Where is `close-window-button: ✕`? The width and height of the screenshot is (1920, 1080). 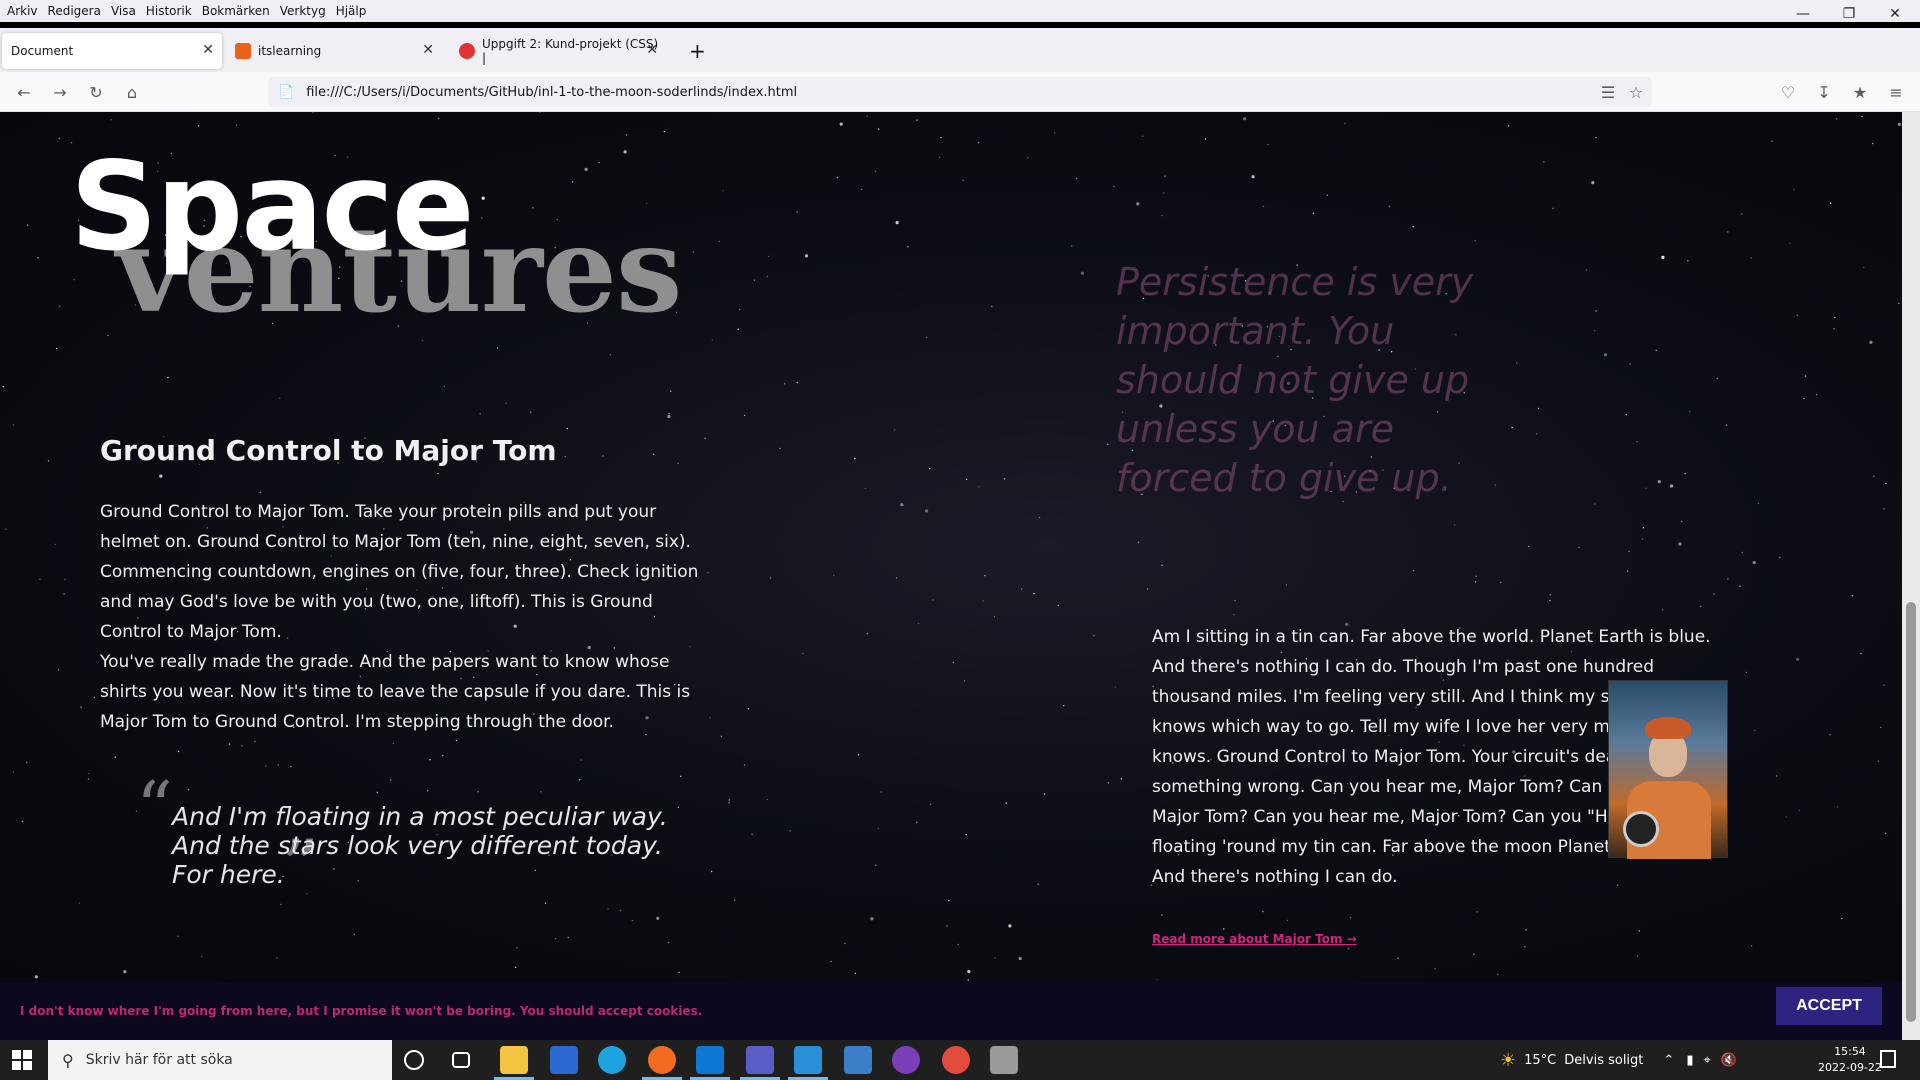
close-window-button: ✕ is located at coordinates (1895, 14).